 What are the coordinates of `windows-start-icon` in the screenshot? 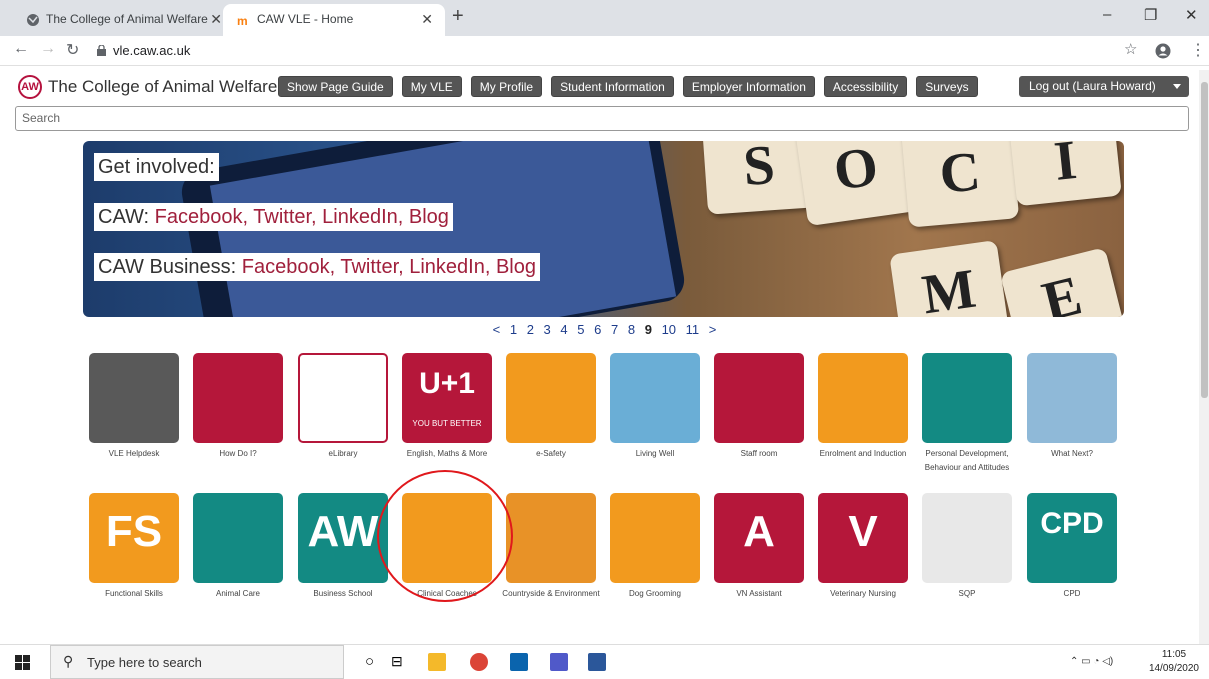 It's located at (22, 662).